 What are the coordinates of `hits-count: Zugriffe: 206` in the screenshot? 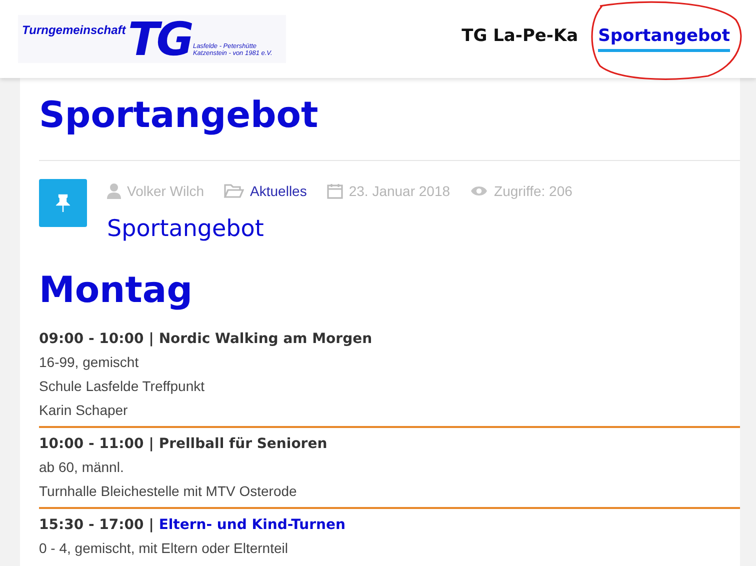 It's located at (533, 191).